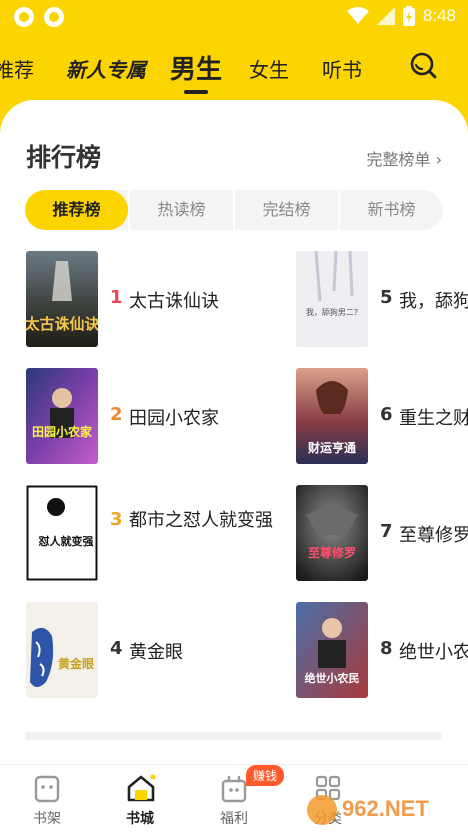 The width and height of the screenshot is (468, 832). Describe the element at coordinates (116, 648) in the screenshot. I see `rank-number: 4` at that location.